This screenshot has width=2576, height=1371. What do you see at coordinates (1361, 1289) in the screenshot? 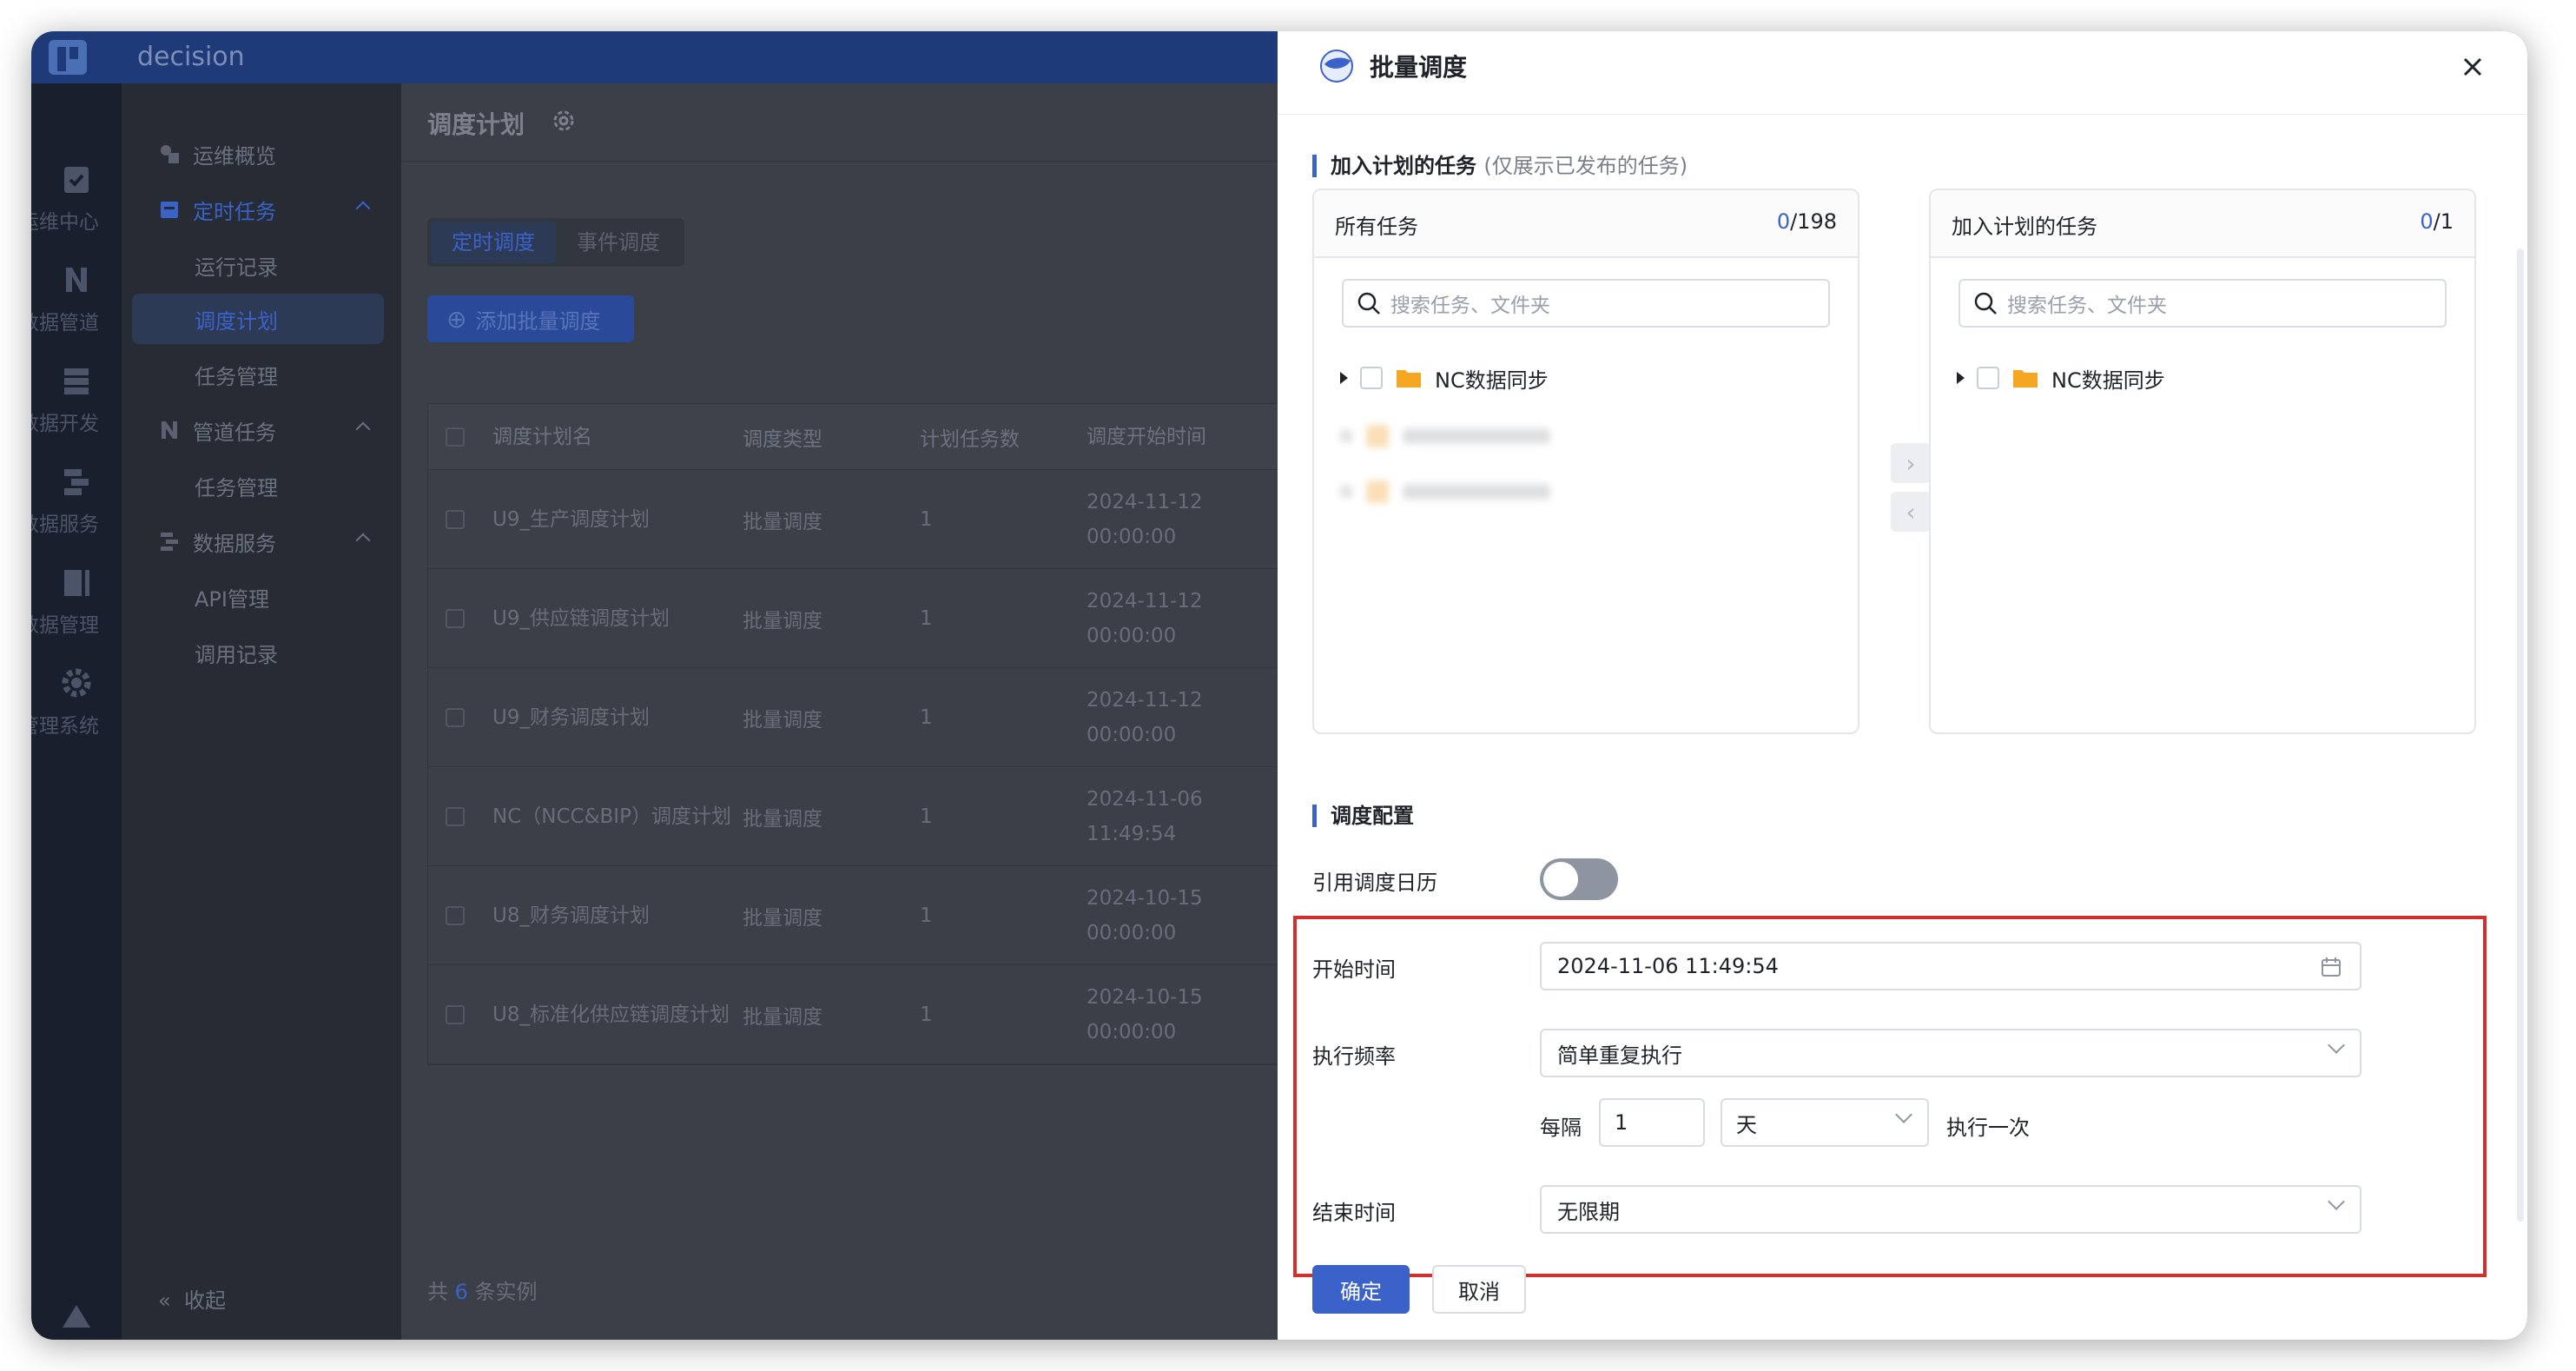
I see `confirm-button: 确定` at bounding box center [1361, 1289].